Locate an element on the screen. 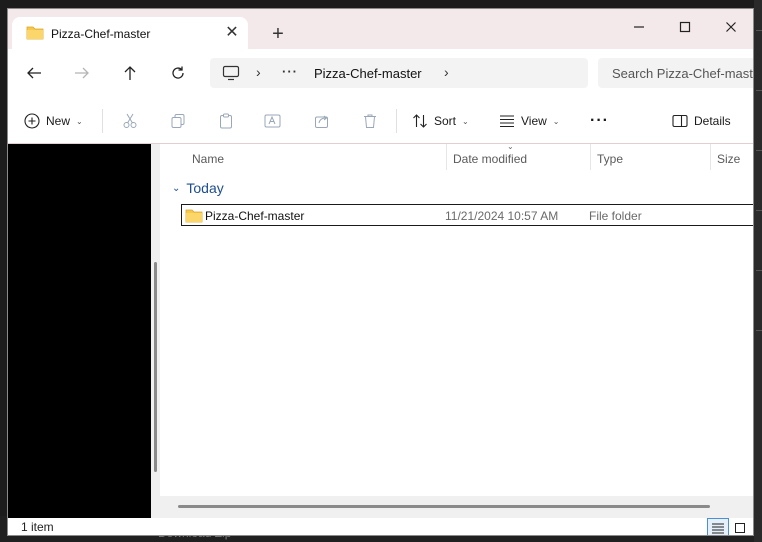  close-window-button is located at coordinates (730, 27).